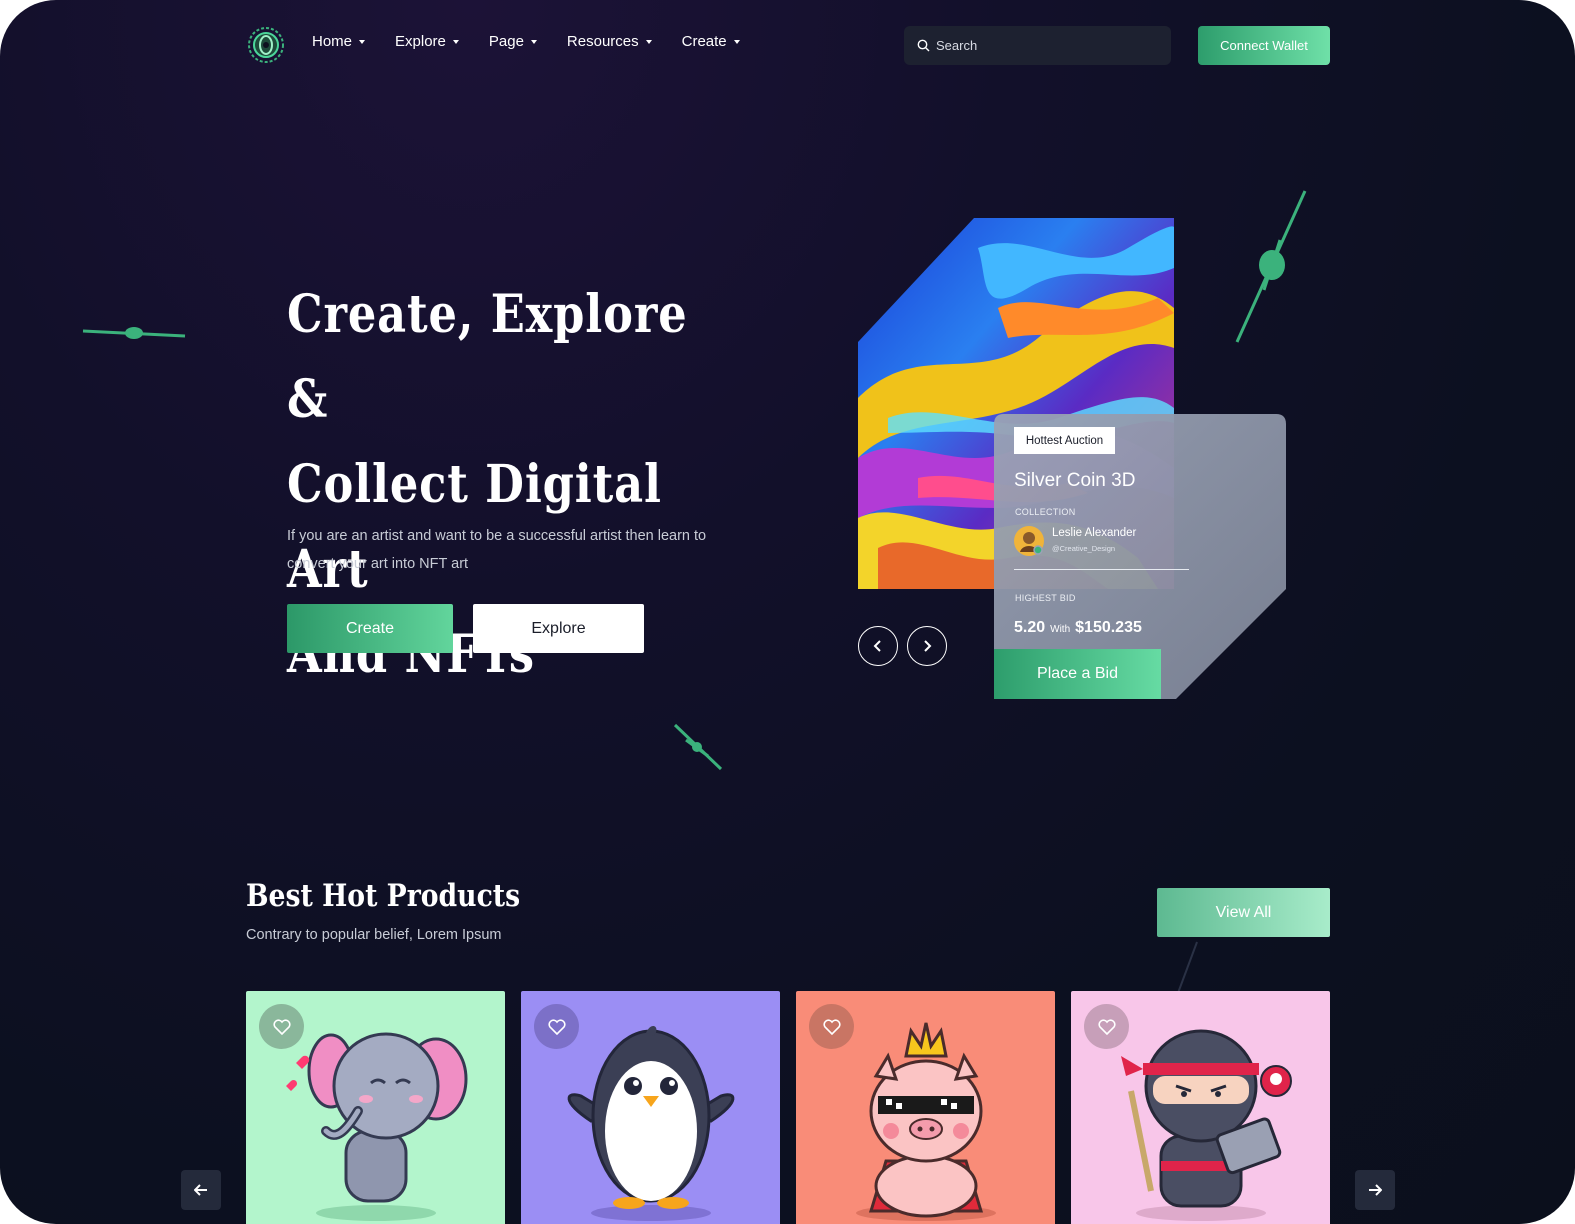  I want to click on main-nav: Home Explore Page Resources Create, so click(541, 41).